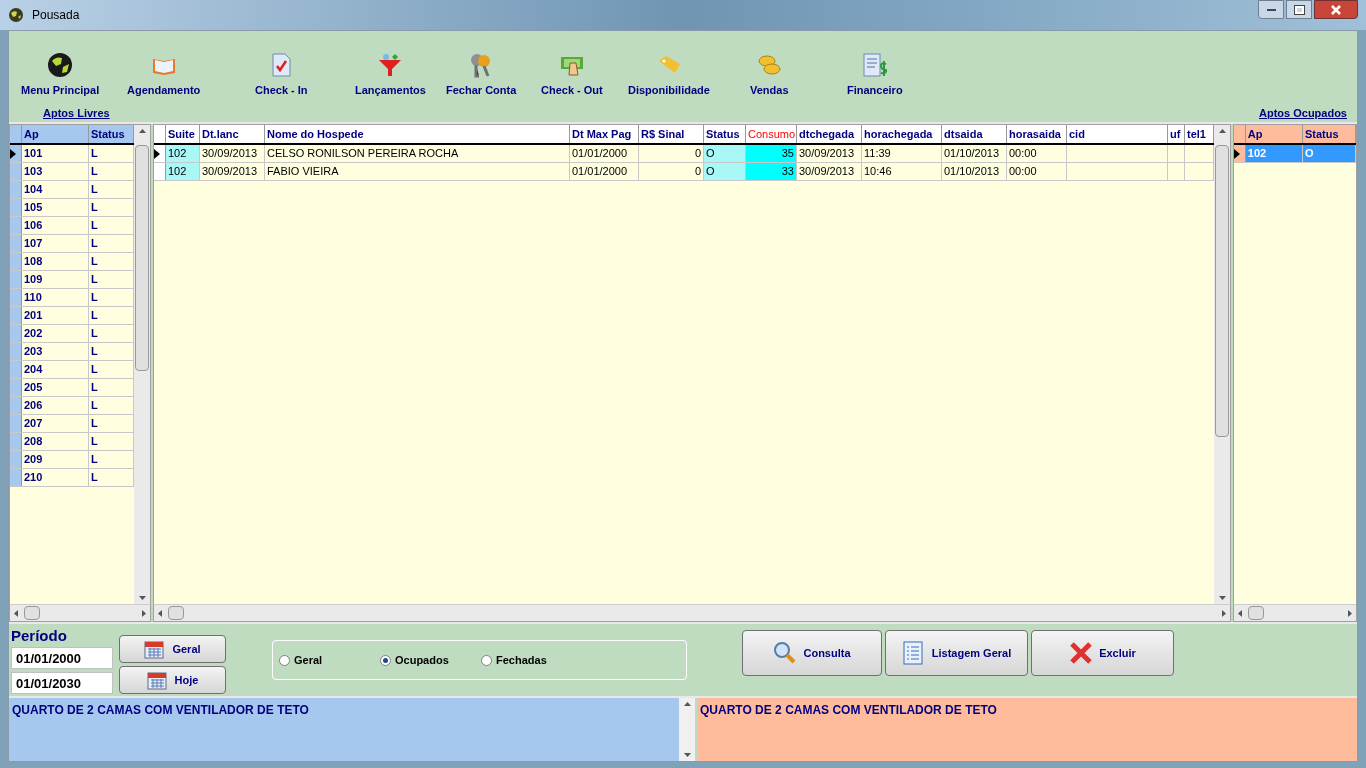 The height and width of the screenshot is (768, 1366). What do you see at coordinates (913, 653) in the screenshot?
I see `list-icon` at bounding box center [913, 653].